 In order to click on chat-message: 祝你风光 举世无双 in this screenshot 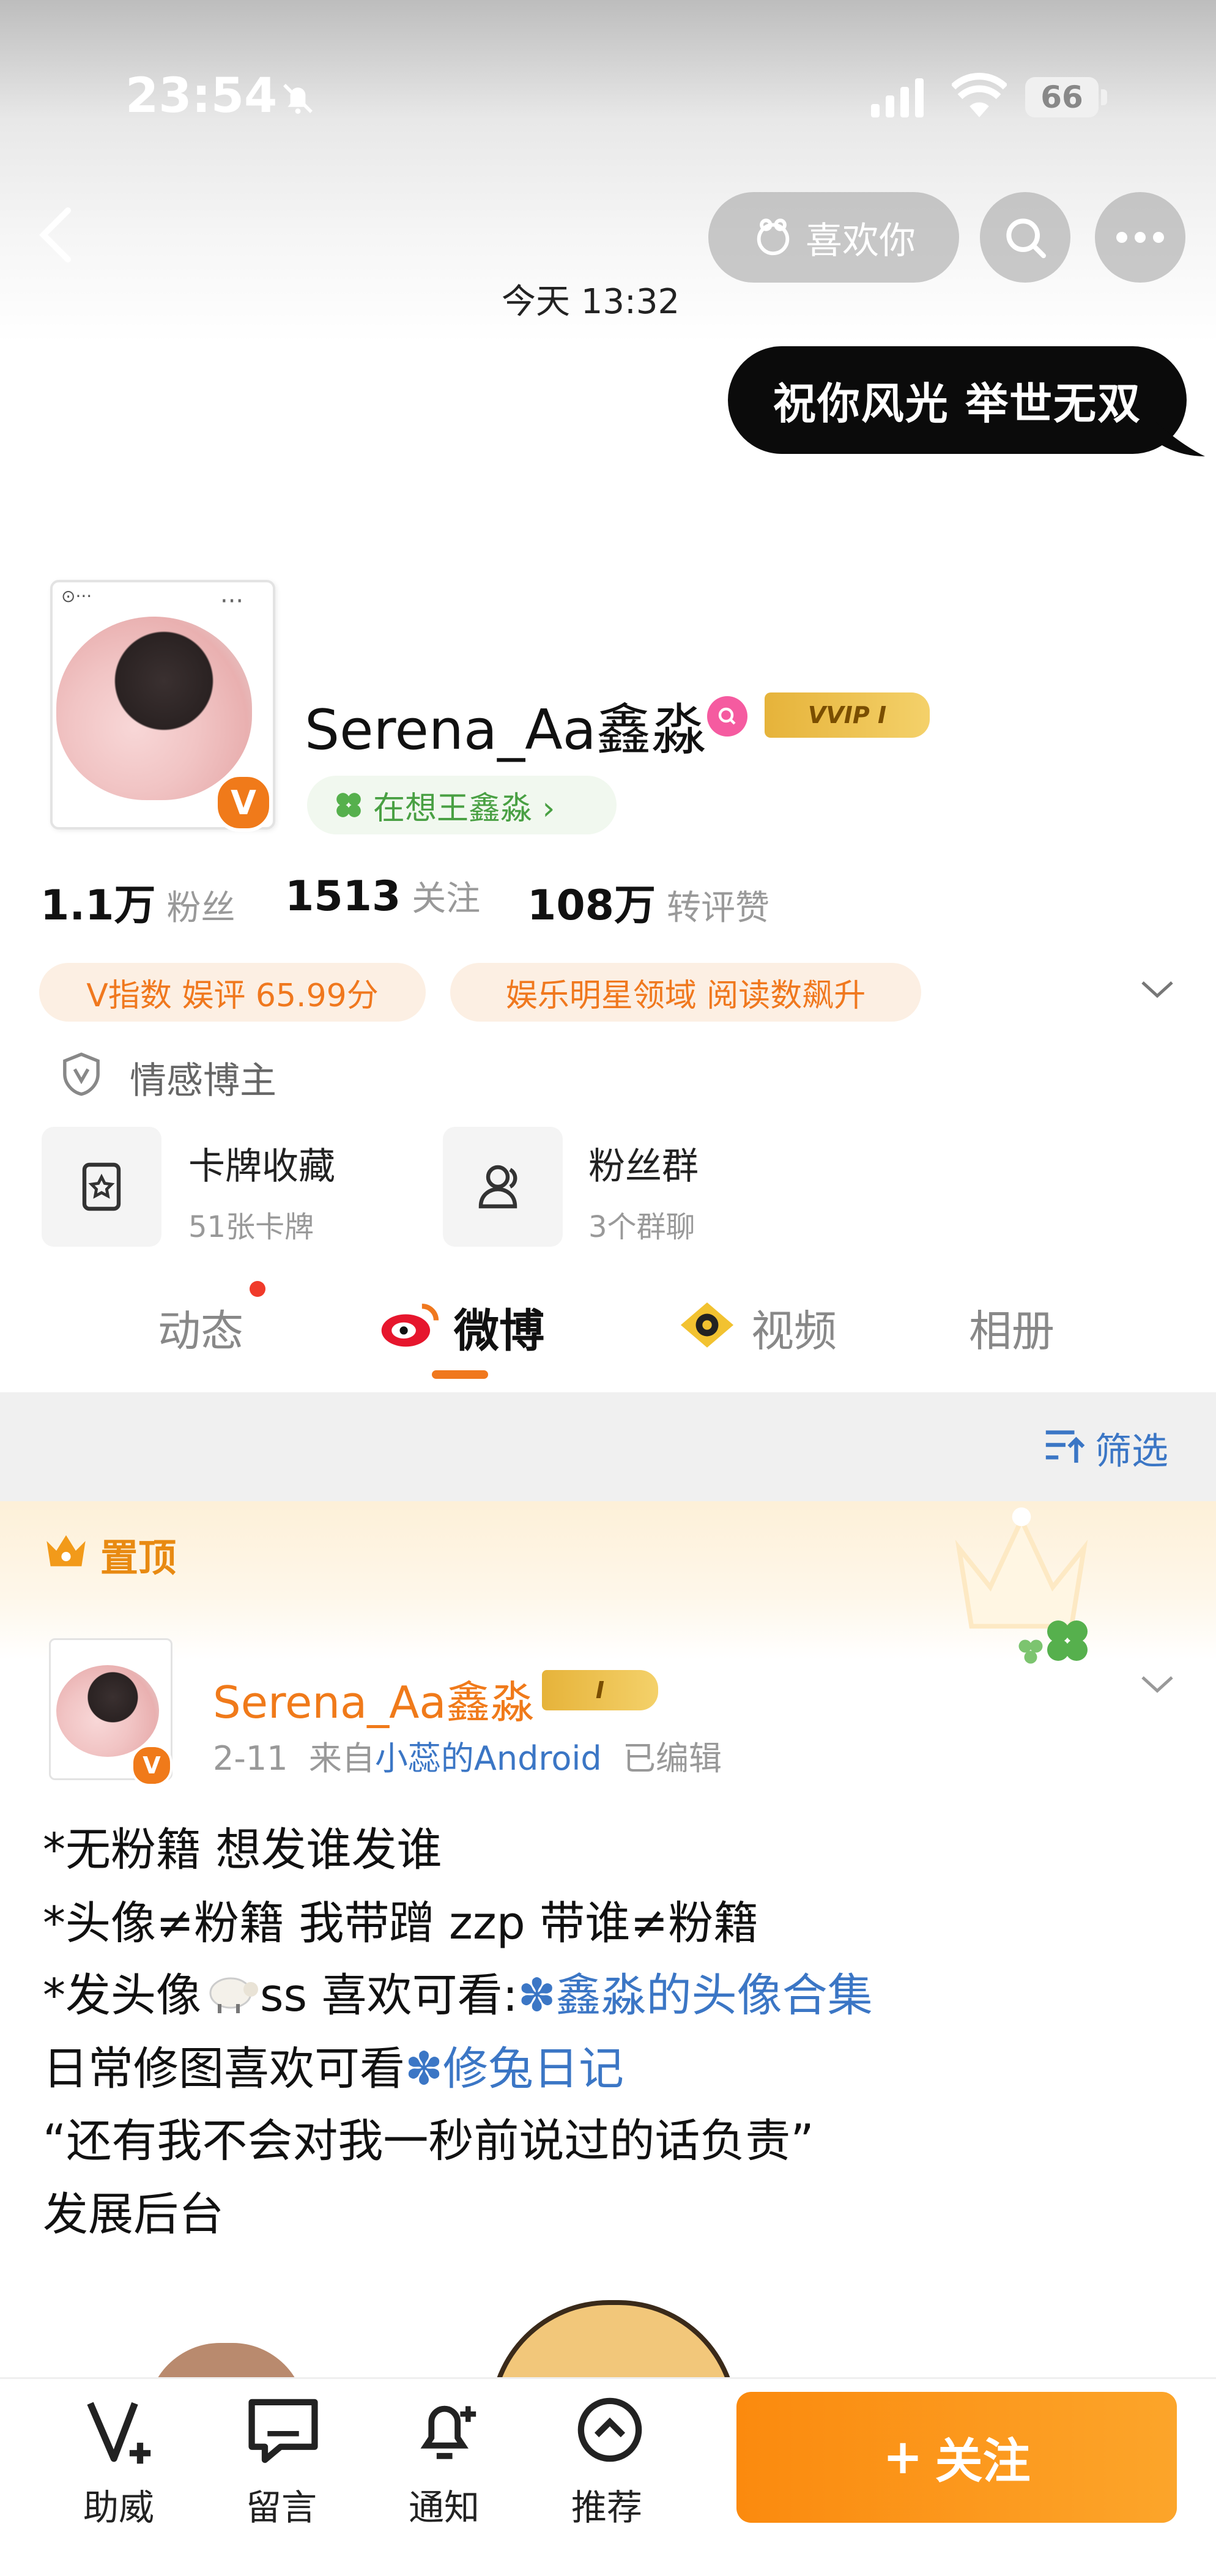, I will do `click(957, 400)`.